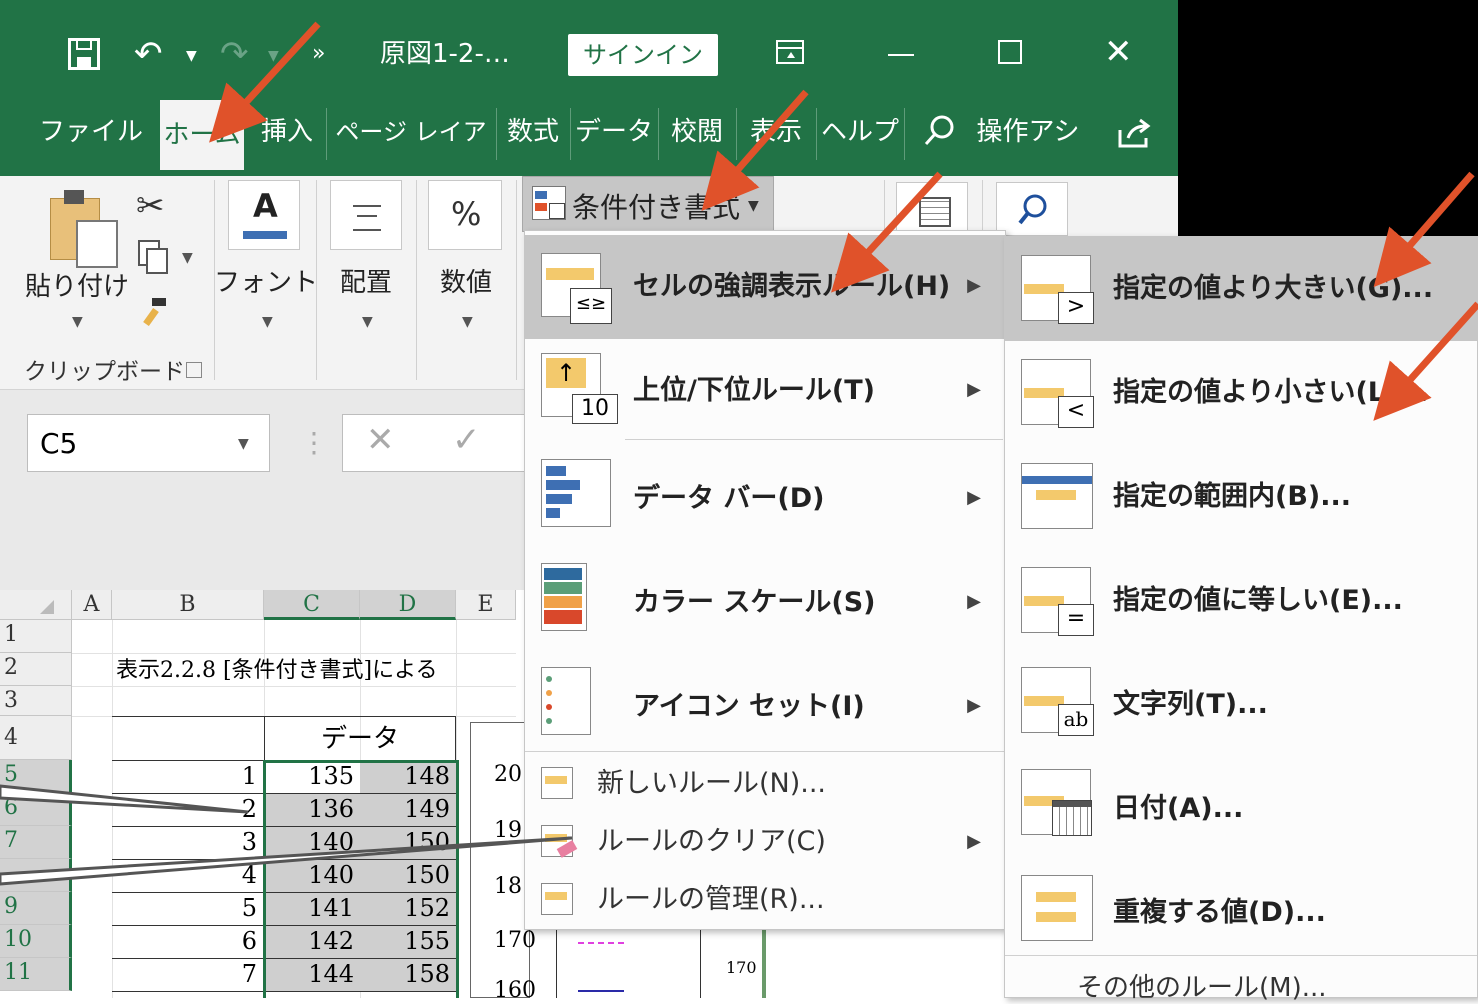 This screenshot has width=1478, height=1004. I want to click on callout-line, so click(286, 835).